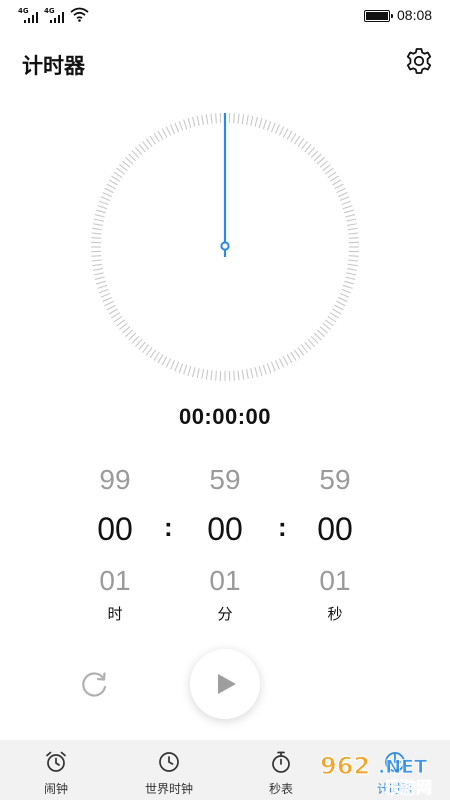 The width and height of the screenshot is (450, 800). I want to click on hours-unit-label: 时, so click(115, 614).